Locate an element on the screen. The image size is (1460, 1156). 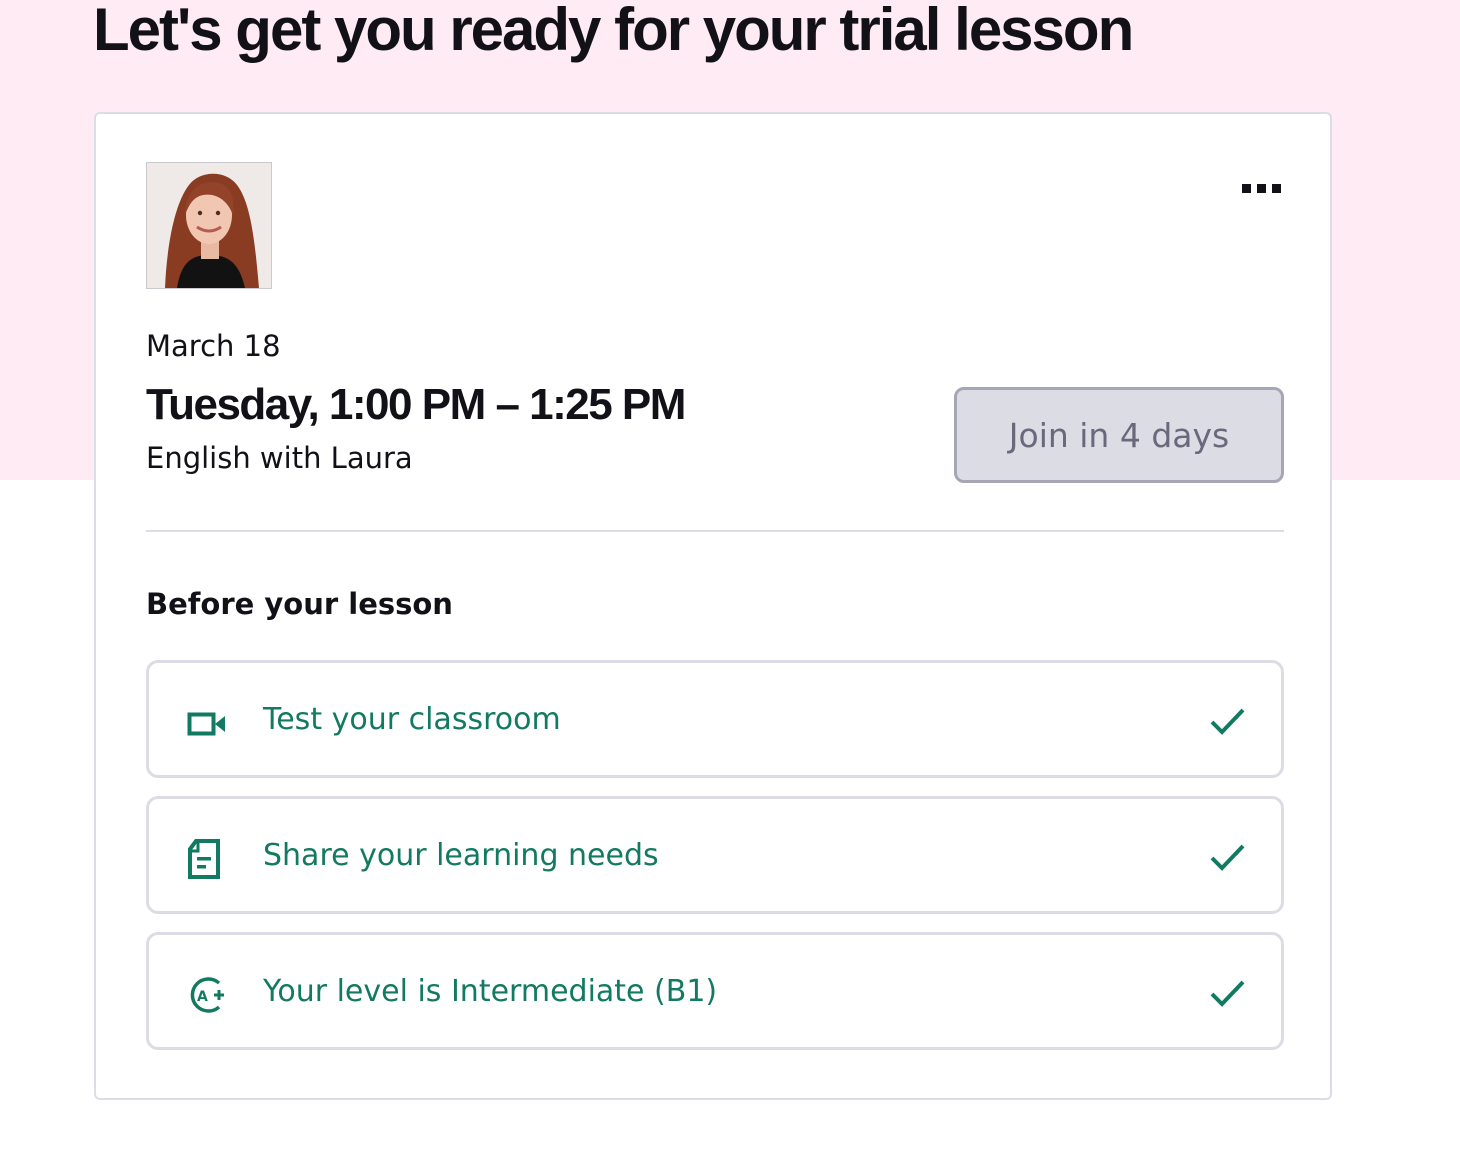
task-level: A Your level is Intermediate (B1) is located at coordinates (715, 991).